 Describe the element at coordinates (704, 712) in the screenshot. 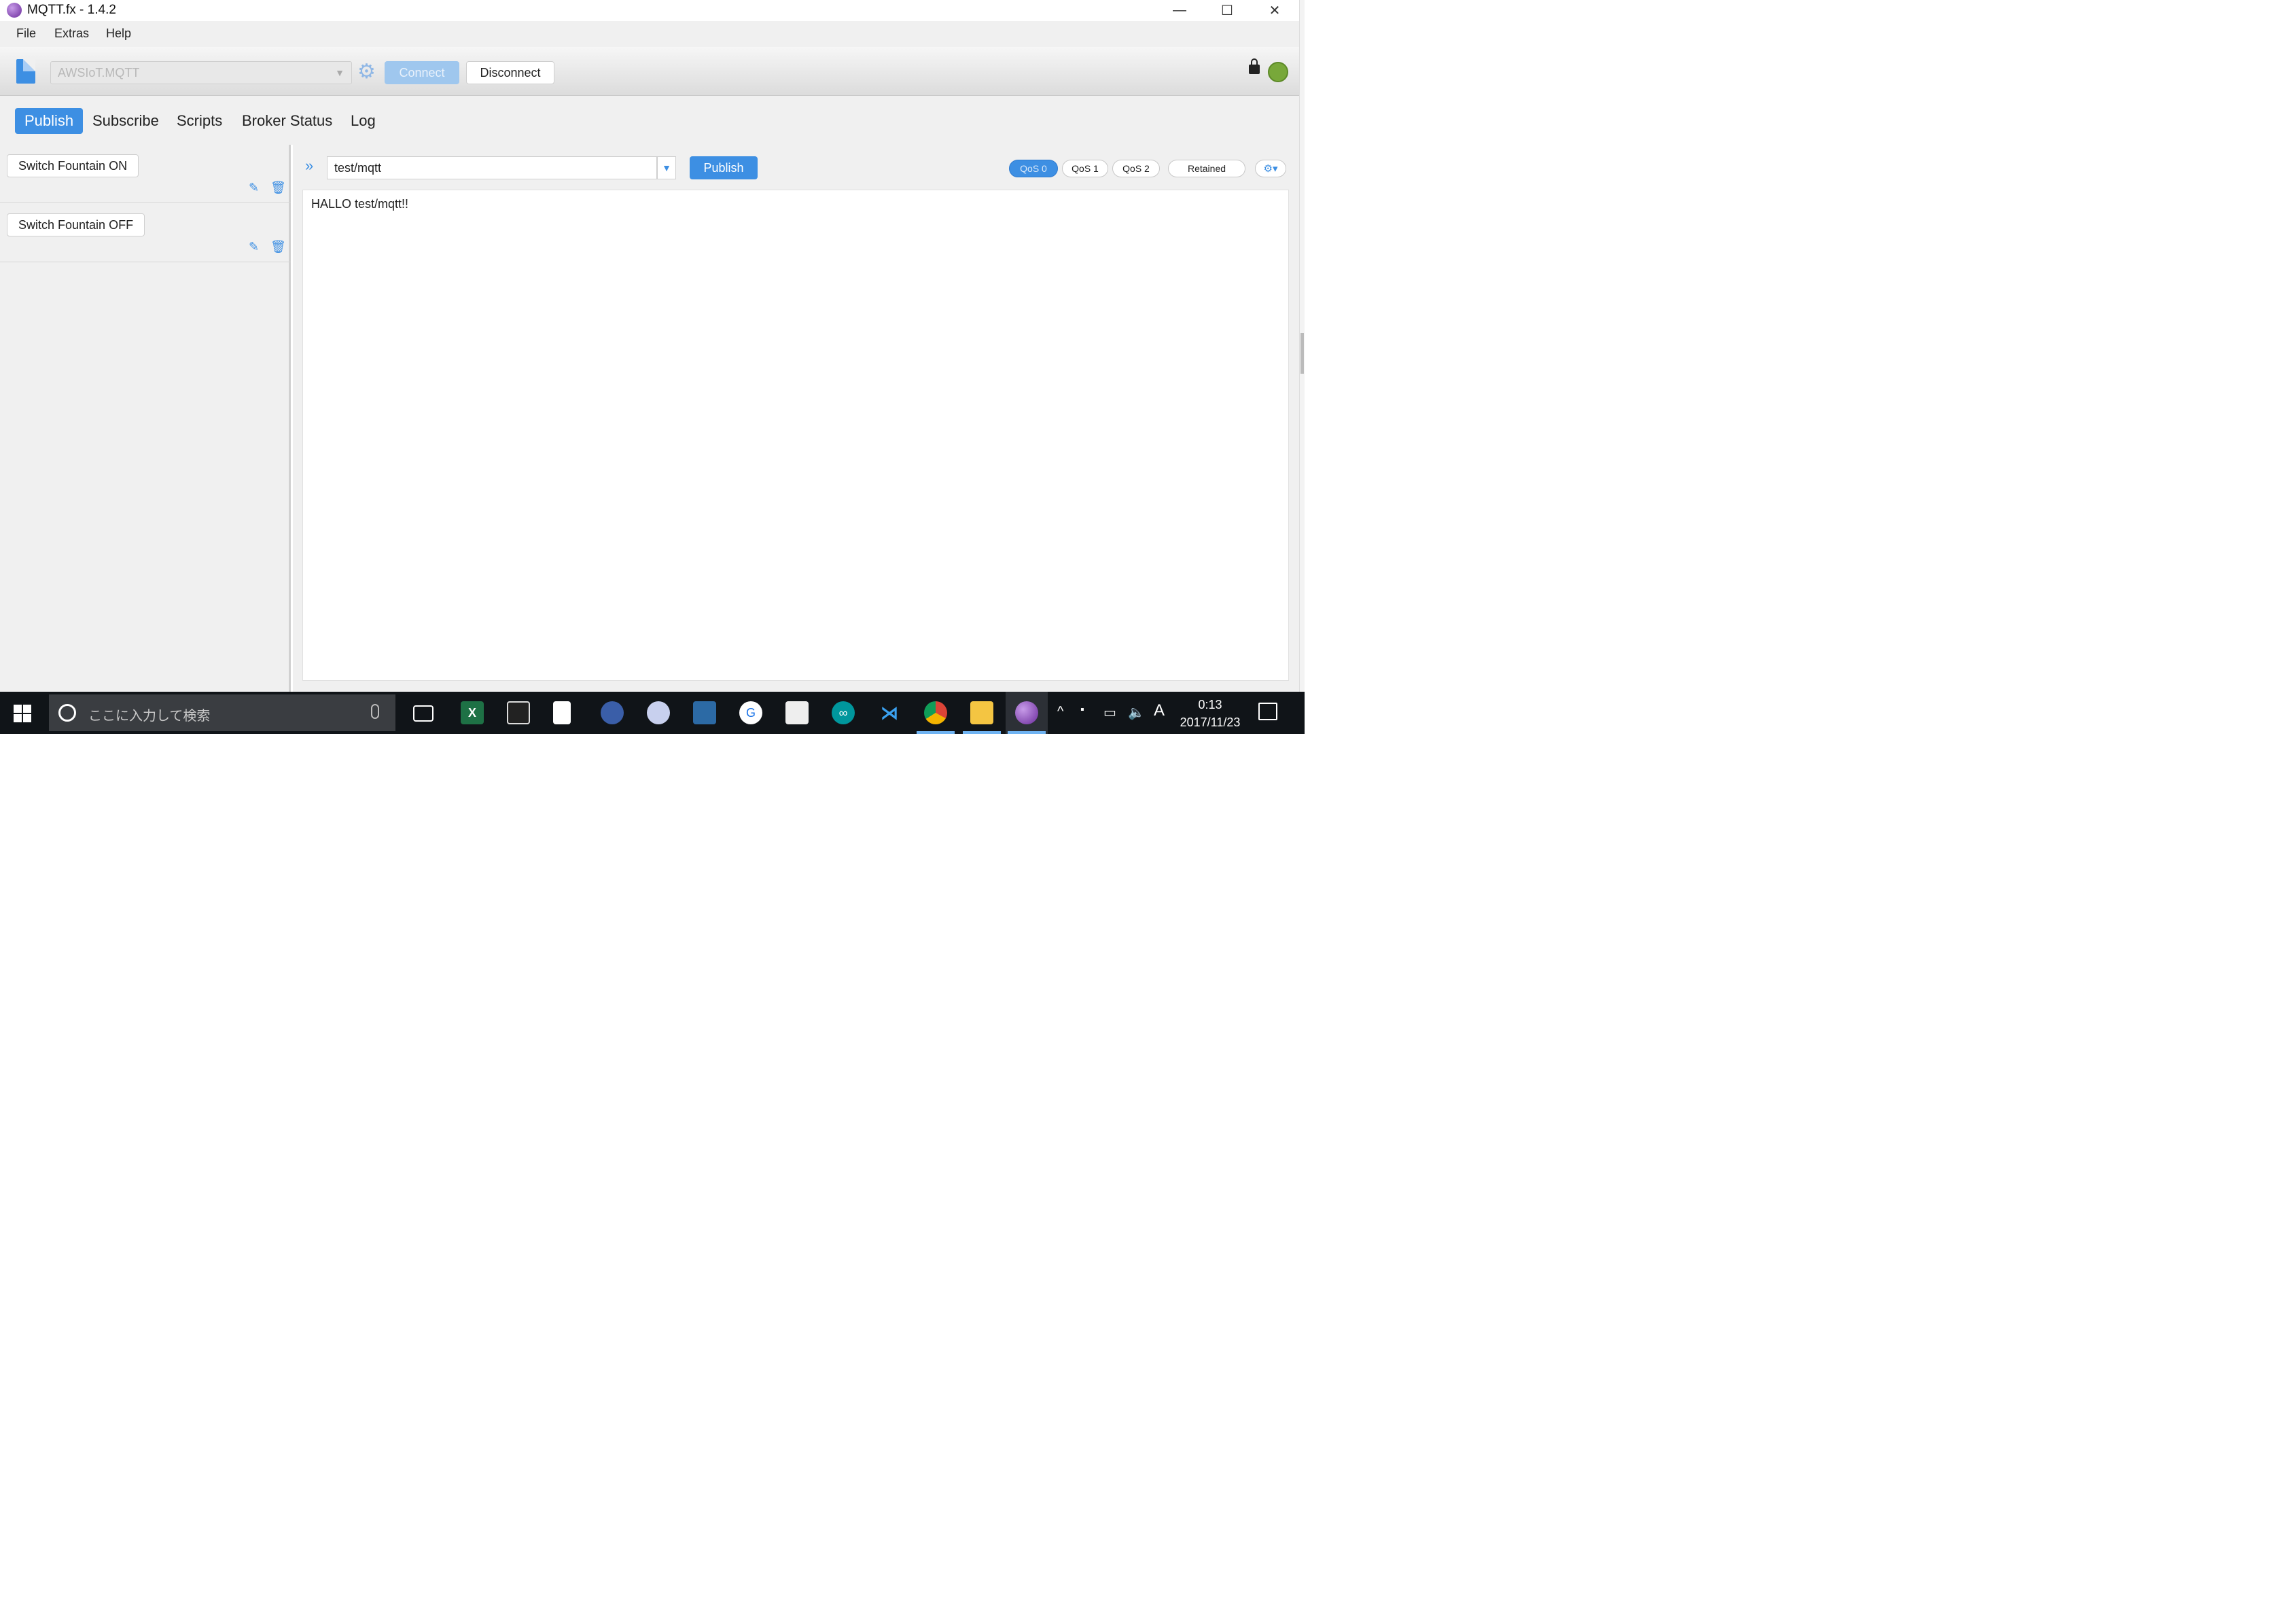

I see `database-app-icon` at that location.